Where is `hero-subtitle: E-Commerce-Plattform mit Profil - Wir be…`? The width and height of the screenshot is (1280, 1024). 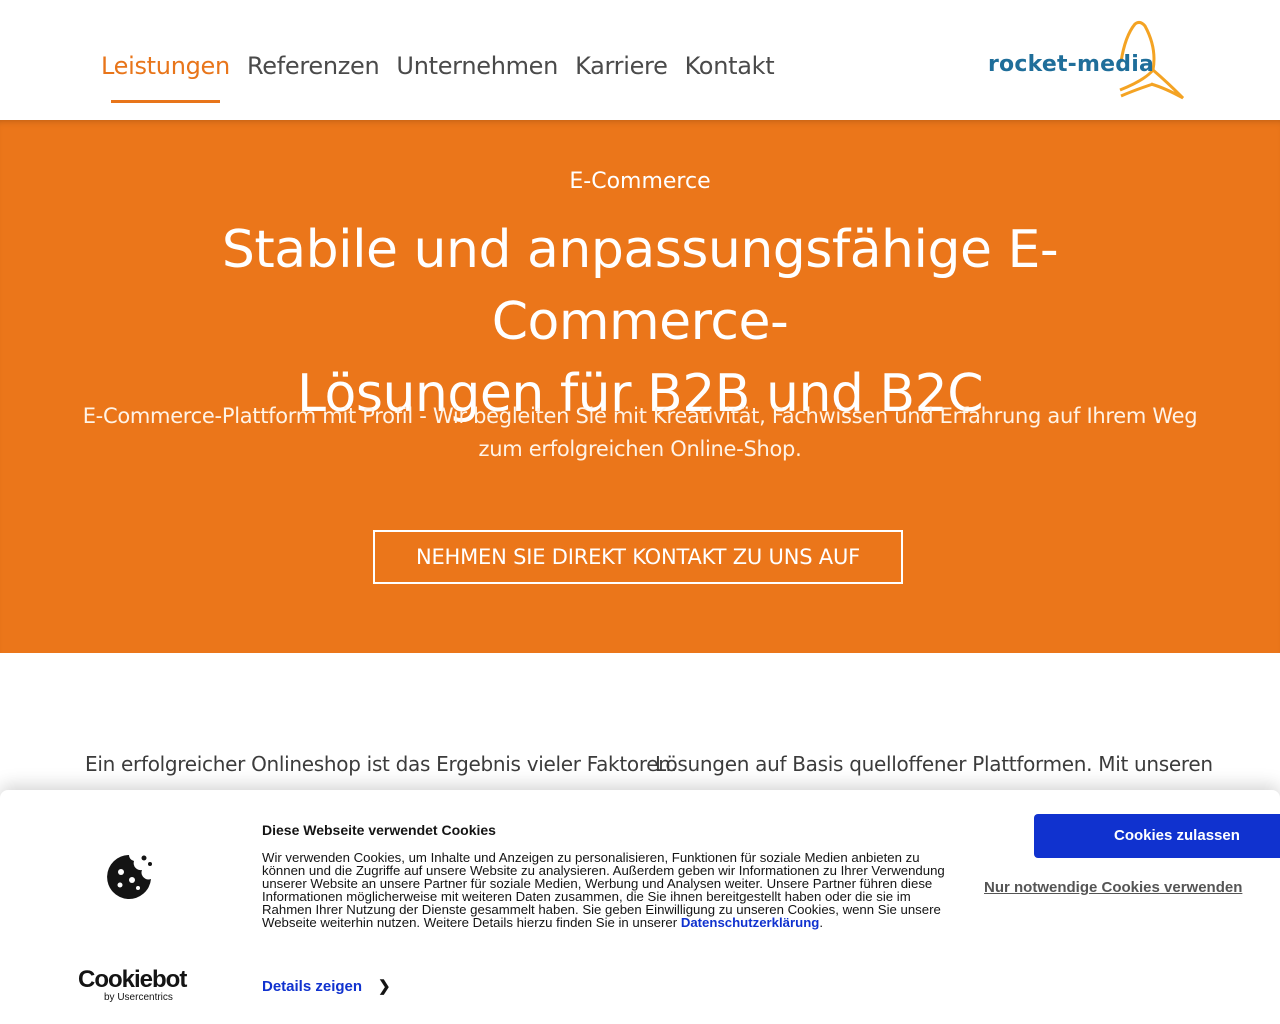 hero-subtitle: E-Commerce-Plattform mit Profil - Wir be… is located at coordinates (640, 432).